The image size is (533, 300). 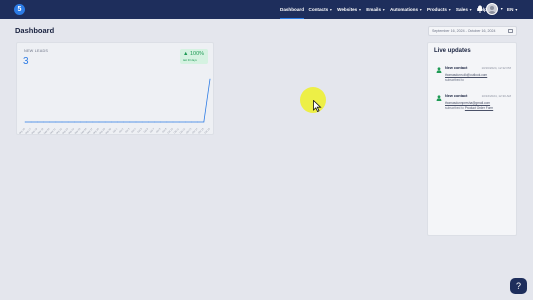 What do you see at coordinates (518, 286) in the screenshot?
I see `help-button: ?` at bounding box center [518, 286].